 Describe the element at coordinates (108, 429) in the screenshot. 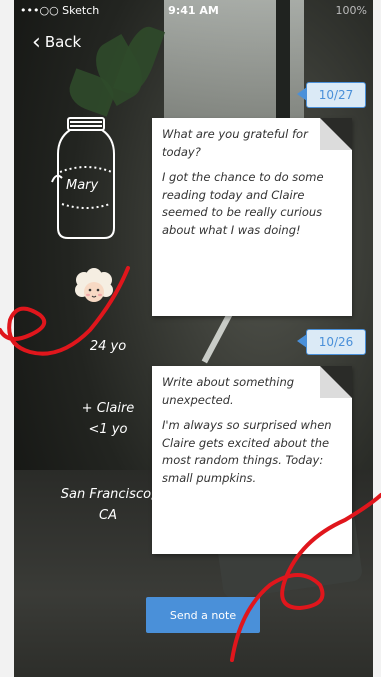

I see `companion-age: <1 yo` at that location.